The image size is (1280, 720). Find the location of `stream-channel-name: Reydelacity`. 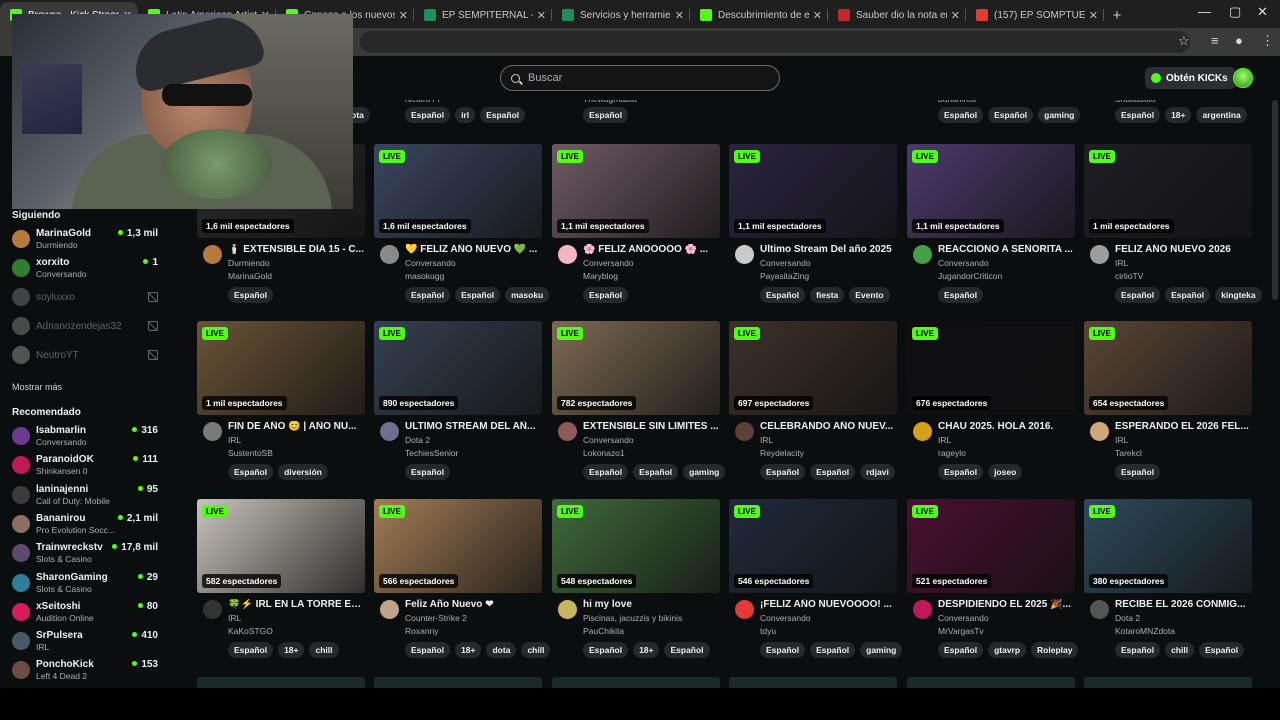

stream-channel-name: Reydelacity is located at coordinates (782, 453).